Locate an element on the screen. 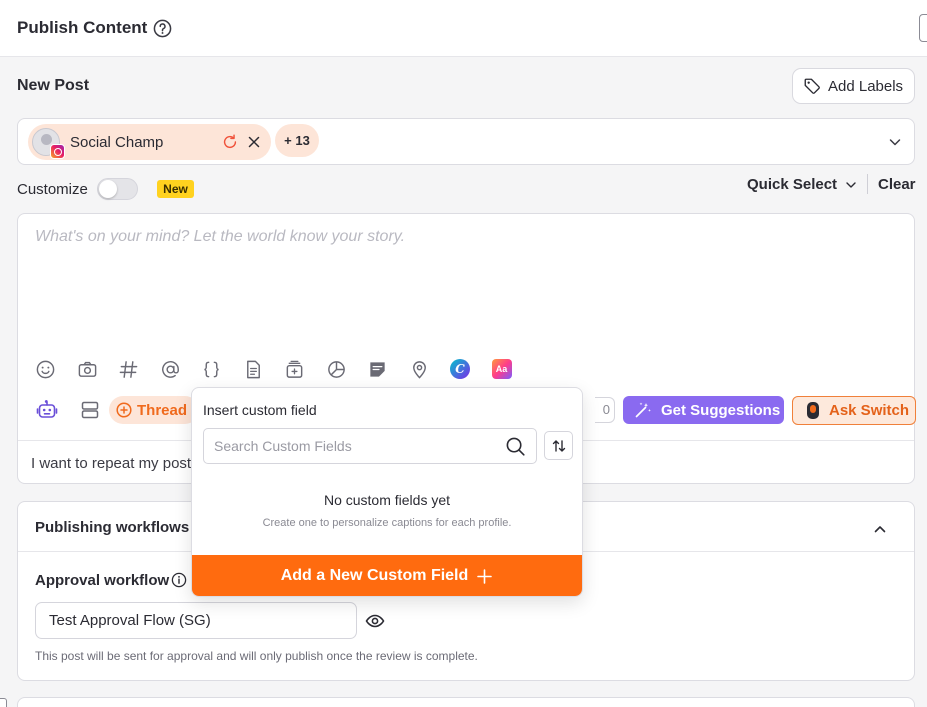  sort-icon is located at coordinates (559, 446).